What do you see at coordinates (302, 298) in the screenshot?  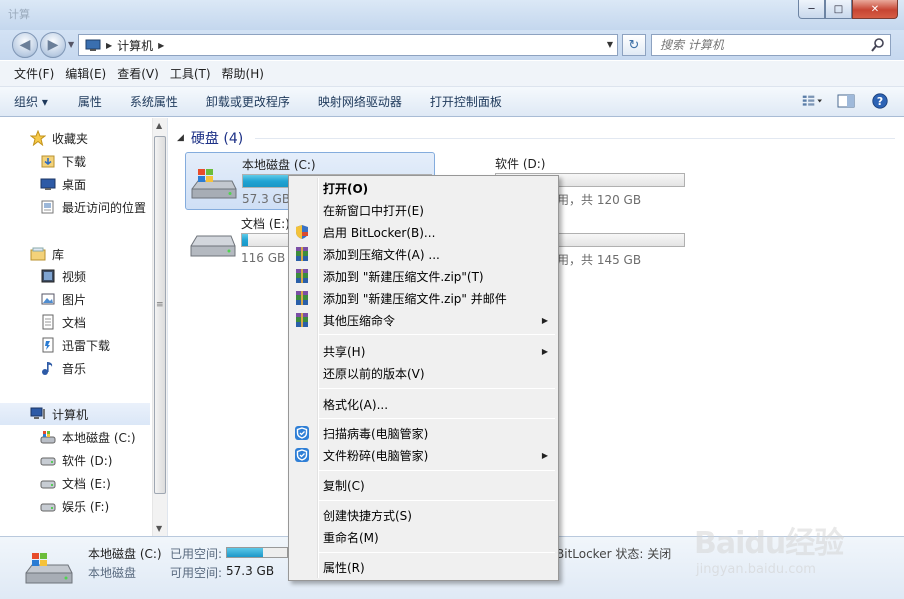 I see `archive-icon` at bounding box center [302, 298].